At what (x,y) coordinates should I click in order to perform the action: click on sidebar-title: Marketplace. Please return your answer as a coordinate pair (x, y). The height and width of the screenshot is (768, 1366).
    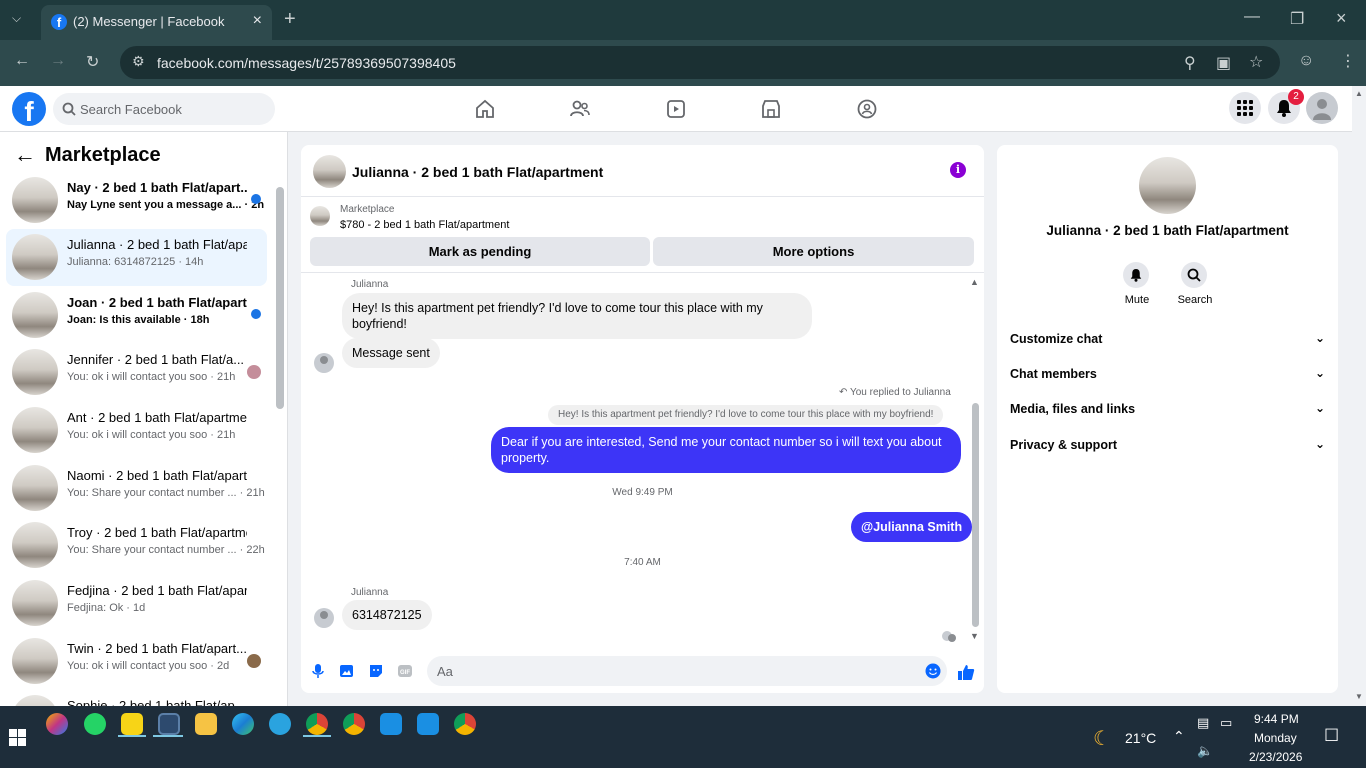
    Looking at the image, I should click on (103, 155).